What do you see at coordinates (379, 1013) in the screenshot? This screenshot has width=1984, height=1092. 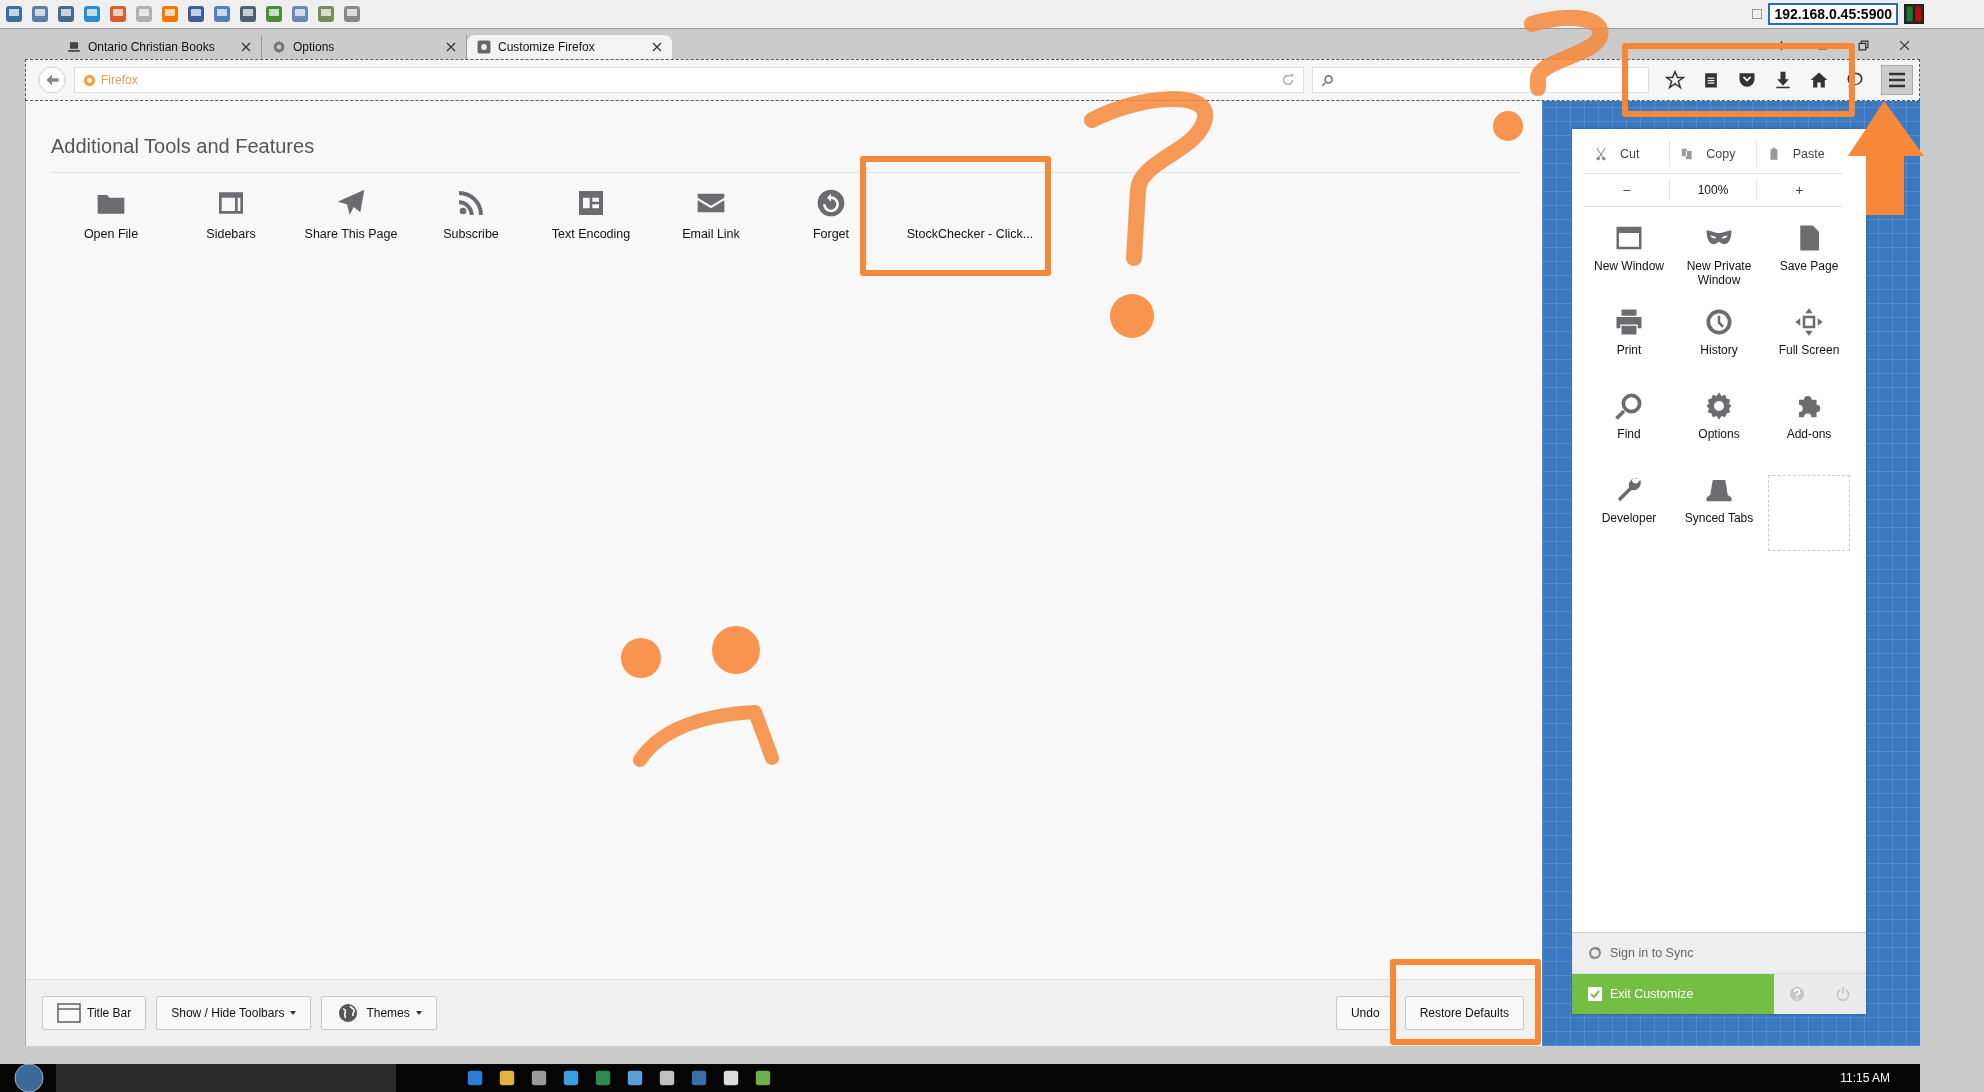 I see `toolbar-button: Themes` at bounding box center [379, 1013].